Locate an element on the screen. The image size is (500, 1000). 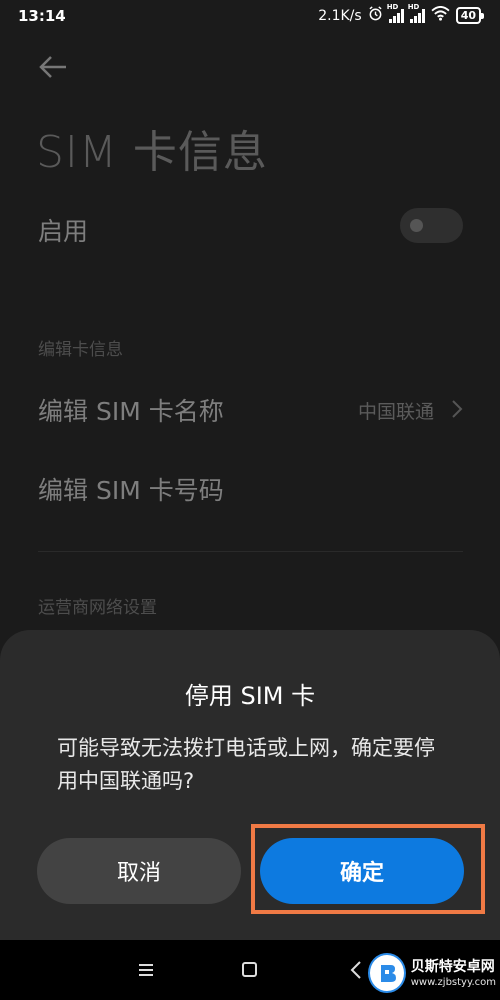
signal-icon-1: HD is located at coordinates (395, 13).